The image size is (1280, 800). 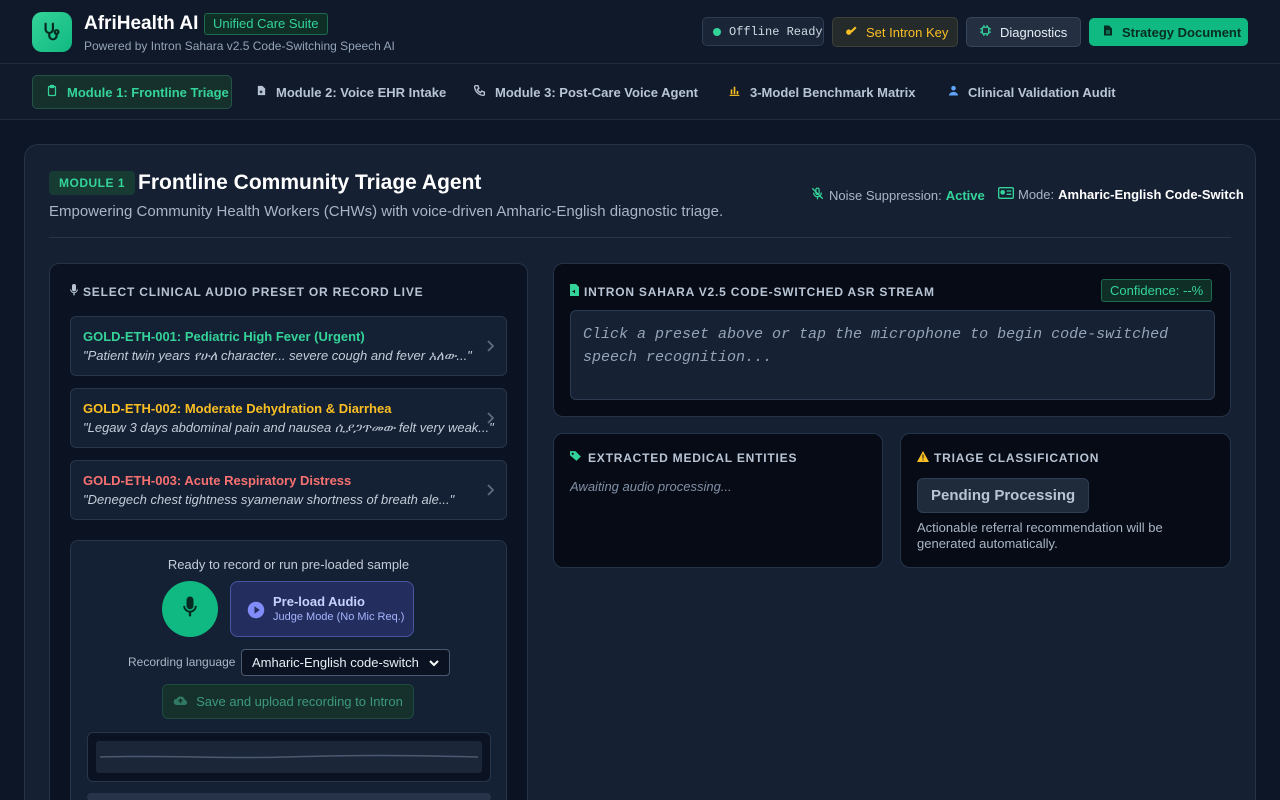 What do you see at coordinates (734, 92) in the screenshot?
I see `bar-chart-icon` at bounding box center [734, 92].